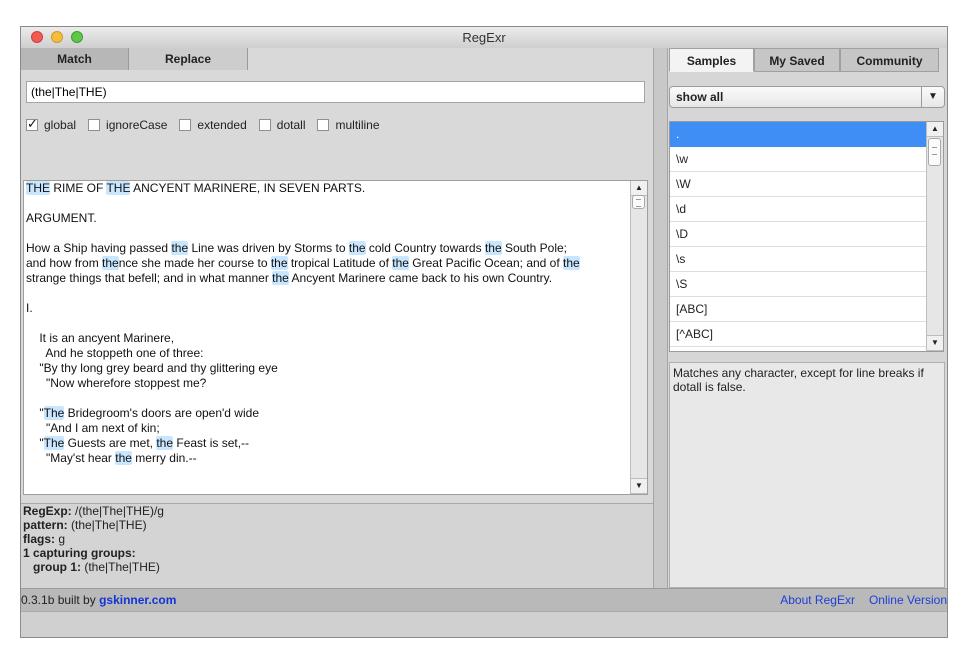 The height and width of the screenshot is (654, 959). What do you see at coordinates (798, 184) in the screenshot?
I see `sample-item: \W` at bounding box center [798, 184].